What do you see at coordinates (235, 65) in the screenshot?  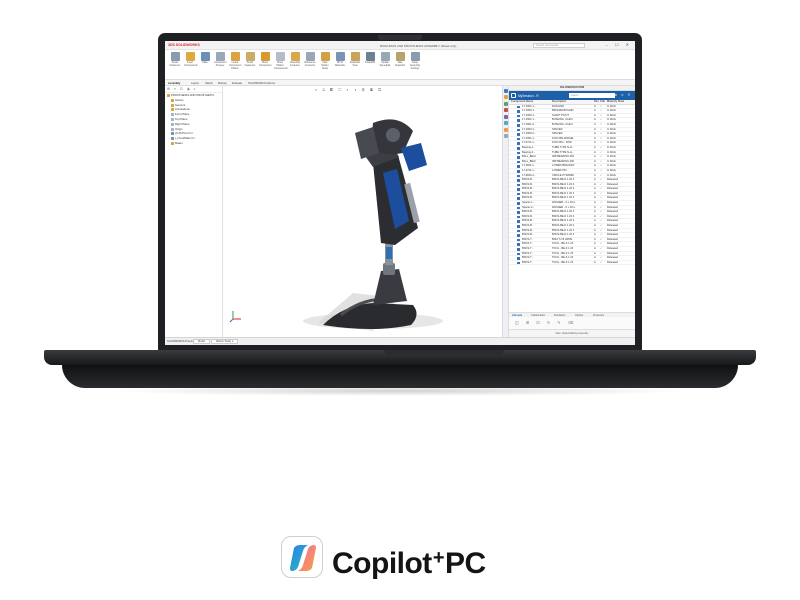 I see `ribbon-tool-label: Linear Component Pattern` at bounding box center [235, 65].